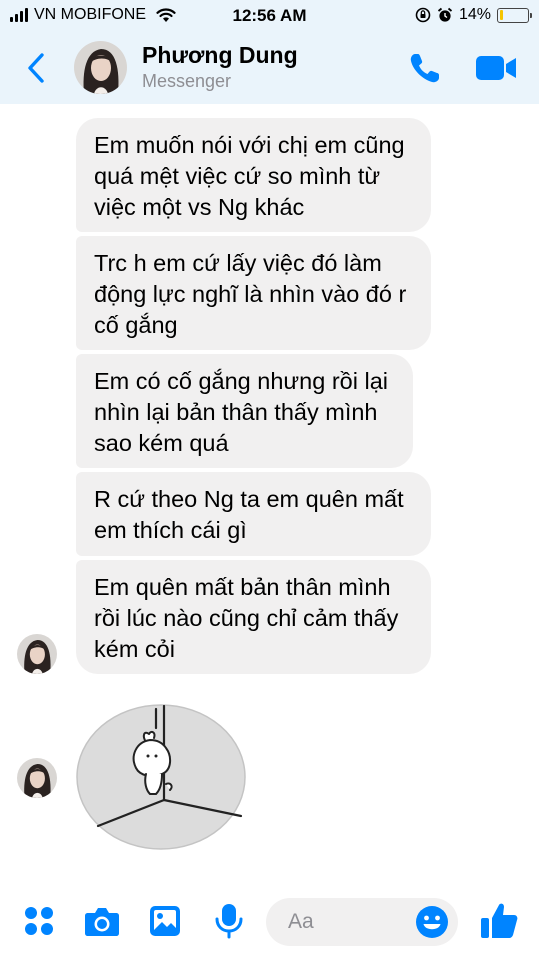 The width and height of the screenshot is (539, 960). What do you see at coordinates (187, 81) in the screenshot?
I see `contact-subtitle: Messenger` at bounding box center [187, 81].